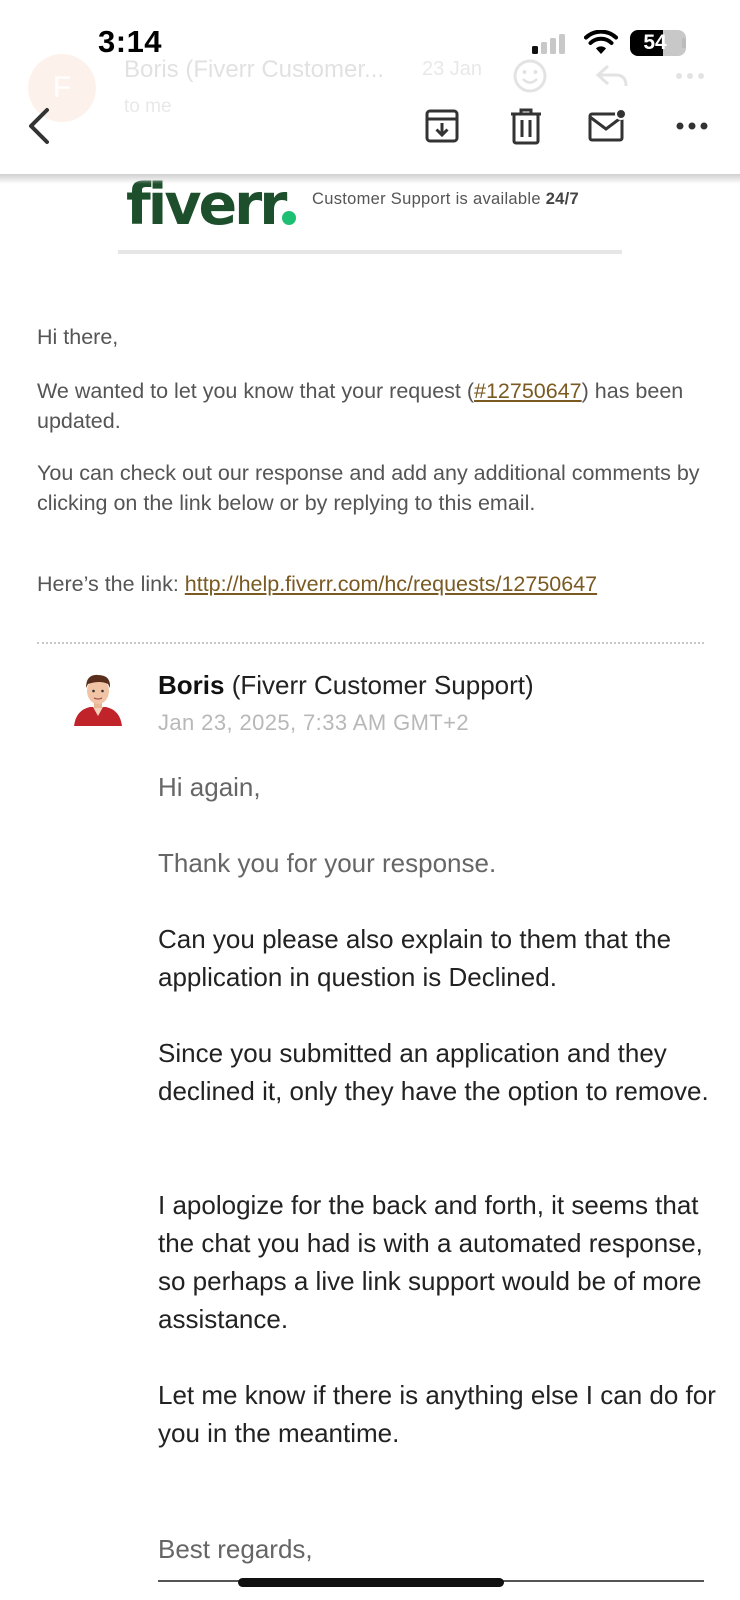 This screenshot has height=1600, width=740. What do you see at coordinates (370, 252) in the screenshot?
I see `header-divider` at bounding box center [370, 252].